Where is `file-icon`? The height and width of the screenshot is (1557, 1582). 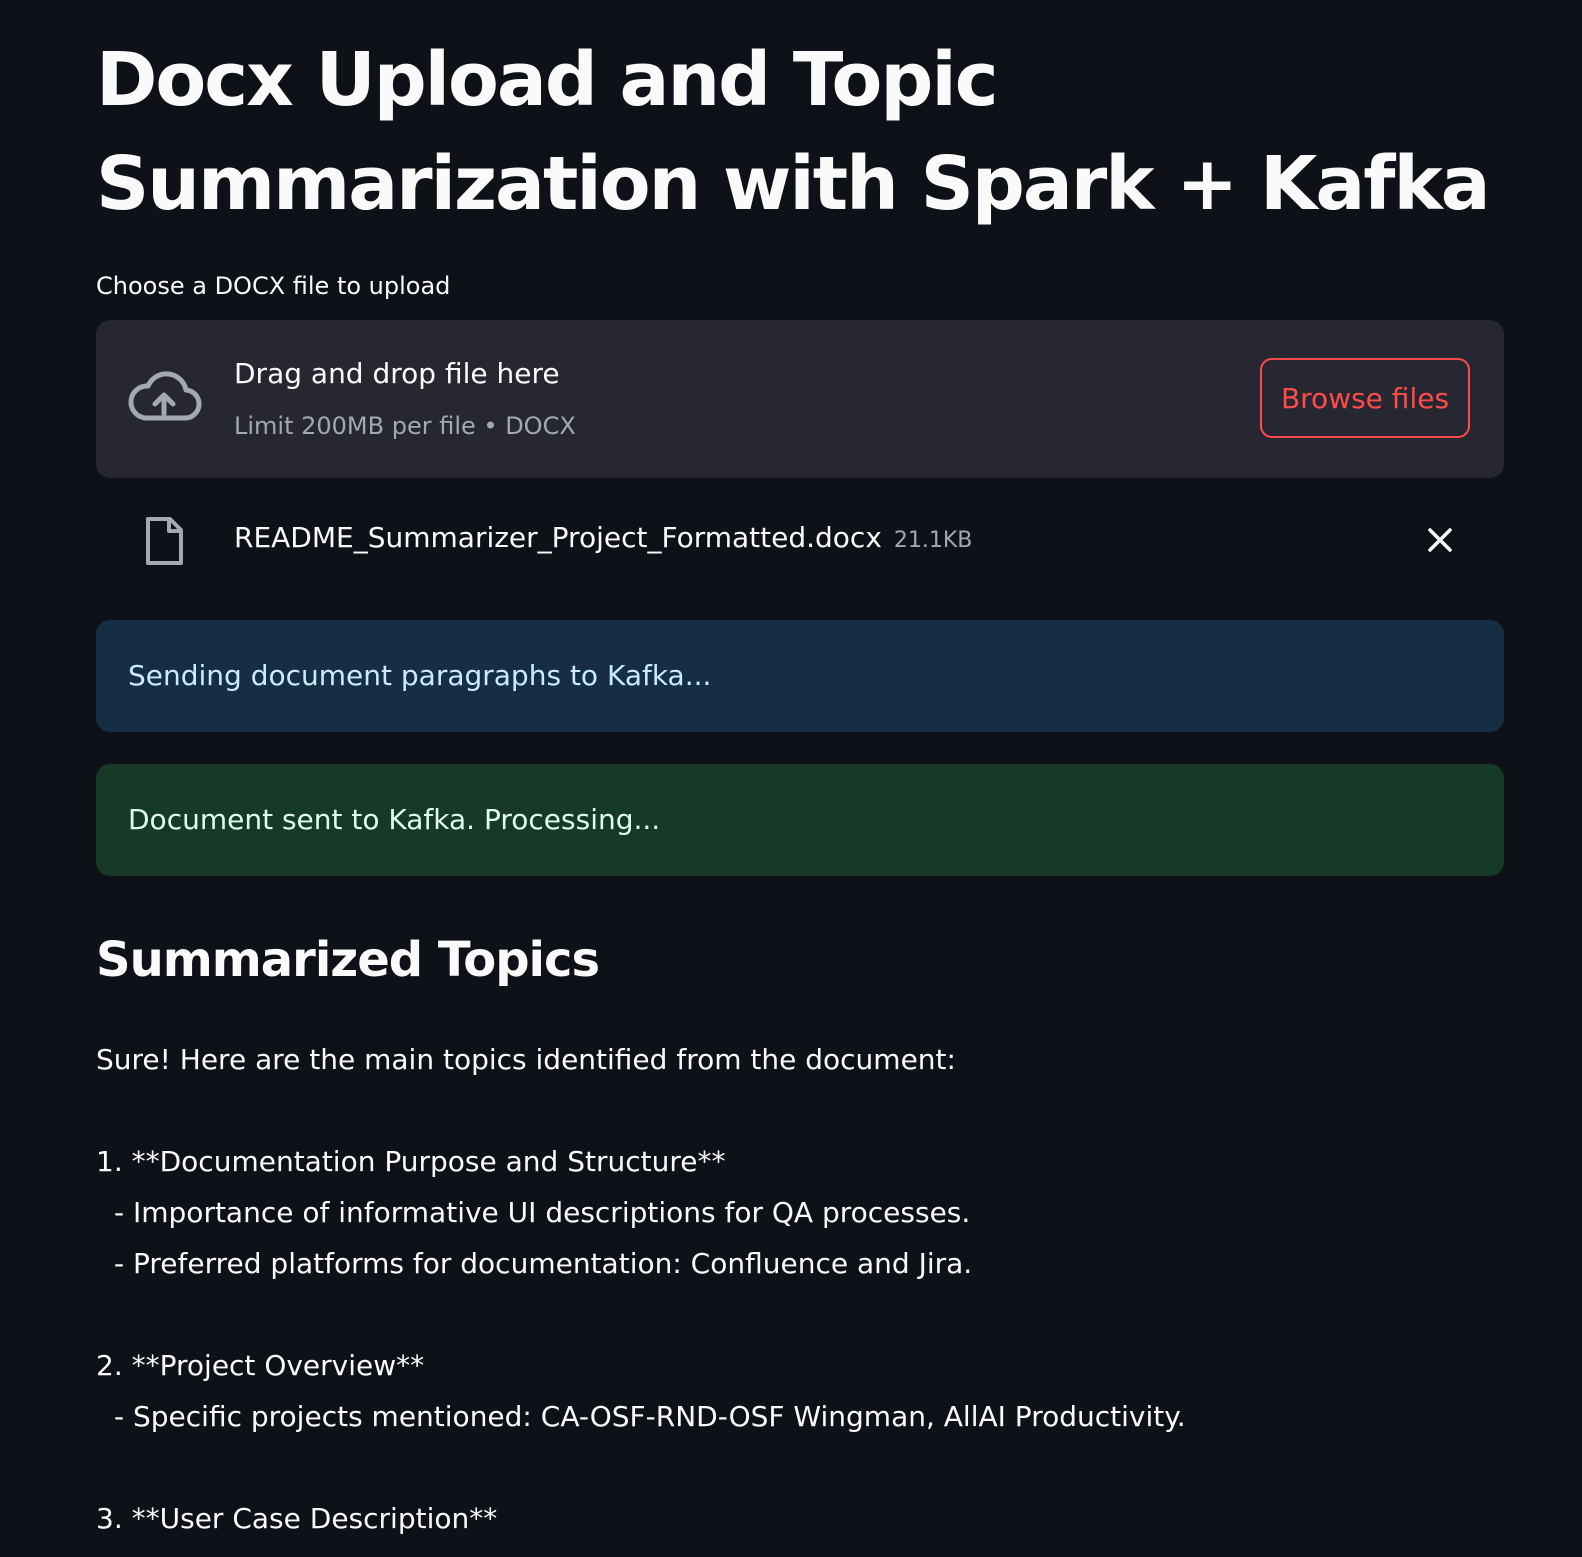 file-icon is located at coordinates (164, 541).